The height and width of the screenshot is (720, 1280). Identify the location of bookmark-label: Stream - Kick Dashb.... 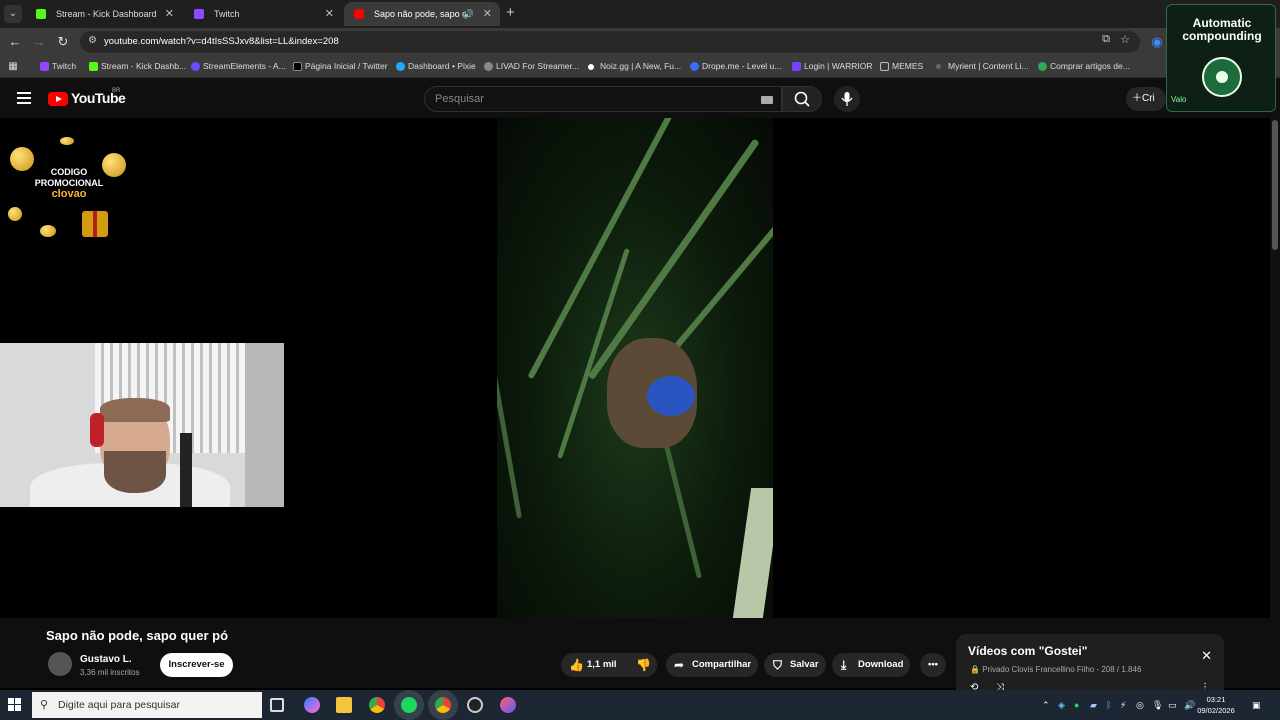
(144, 66).